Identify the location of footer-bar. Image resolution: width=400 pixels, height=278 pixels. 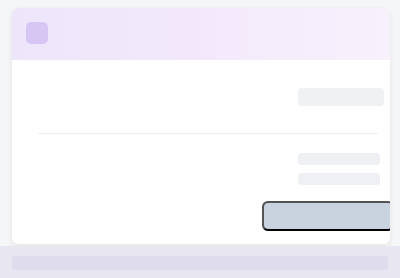
(200, 262).